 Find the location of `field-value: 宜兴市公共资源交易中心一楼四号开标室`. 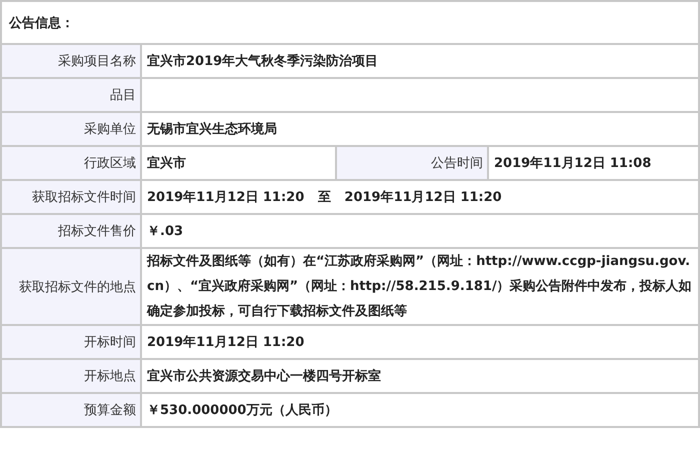

field-value: 宜兴市公共资源交易中心一楼四号开标室 is located at coordinates (420, 376).